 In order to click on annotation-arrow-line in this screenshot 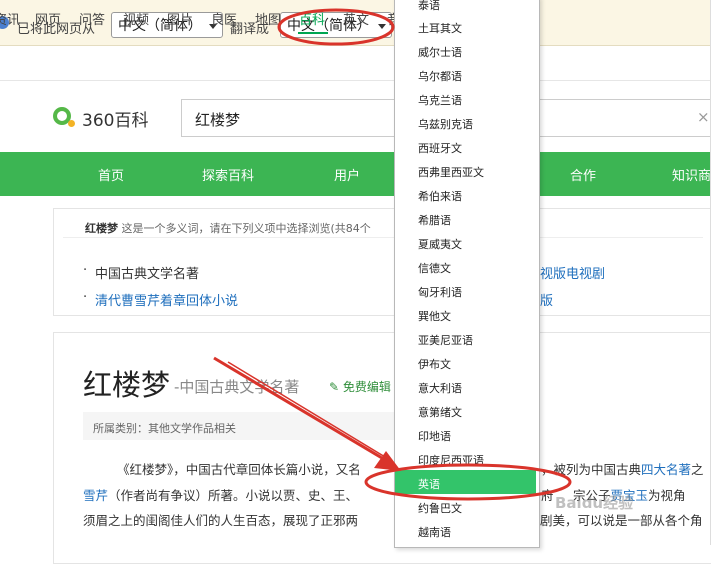, I will do `click(303, 411)`.